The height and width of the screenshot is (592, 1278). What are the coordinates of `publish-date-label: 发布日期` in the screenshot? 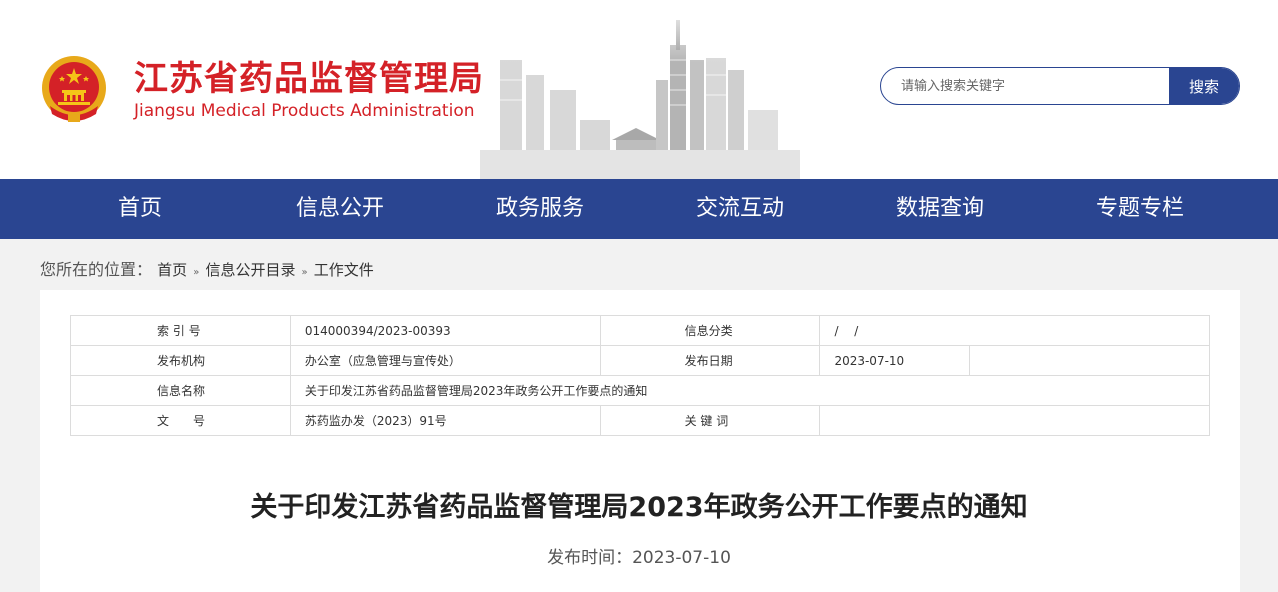 It's located at (710, 360).